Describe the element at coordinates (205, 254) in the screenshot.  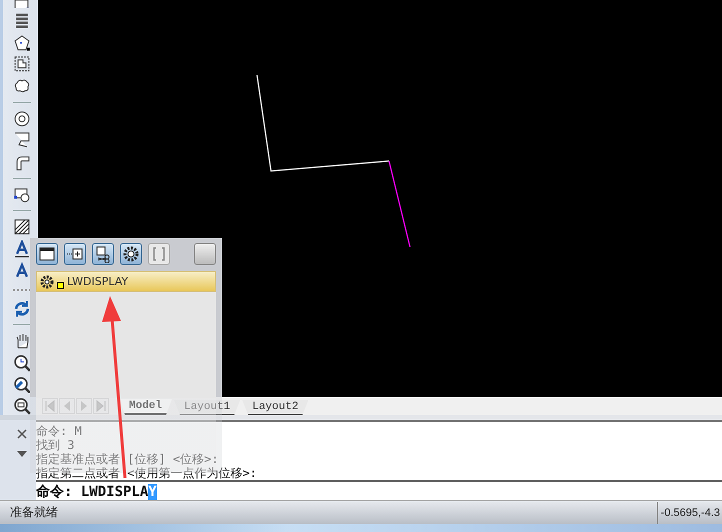
I see `panel-button` at that location.